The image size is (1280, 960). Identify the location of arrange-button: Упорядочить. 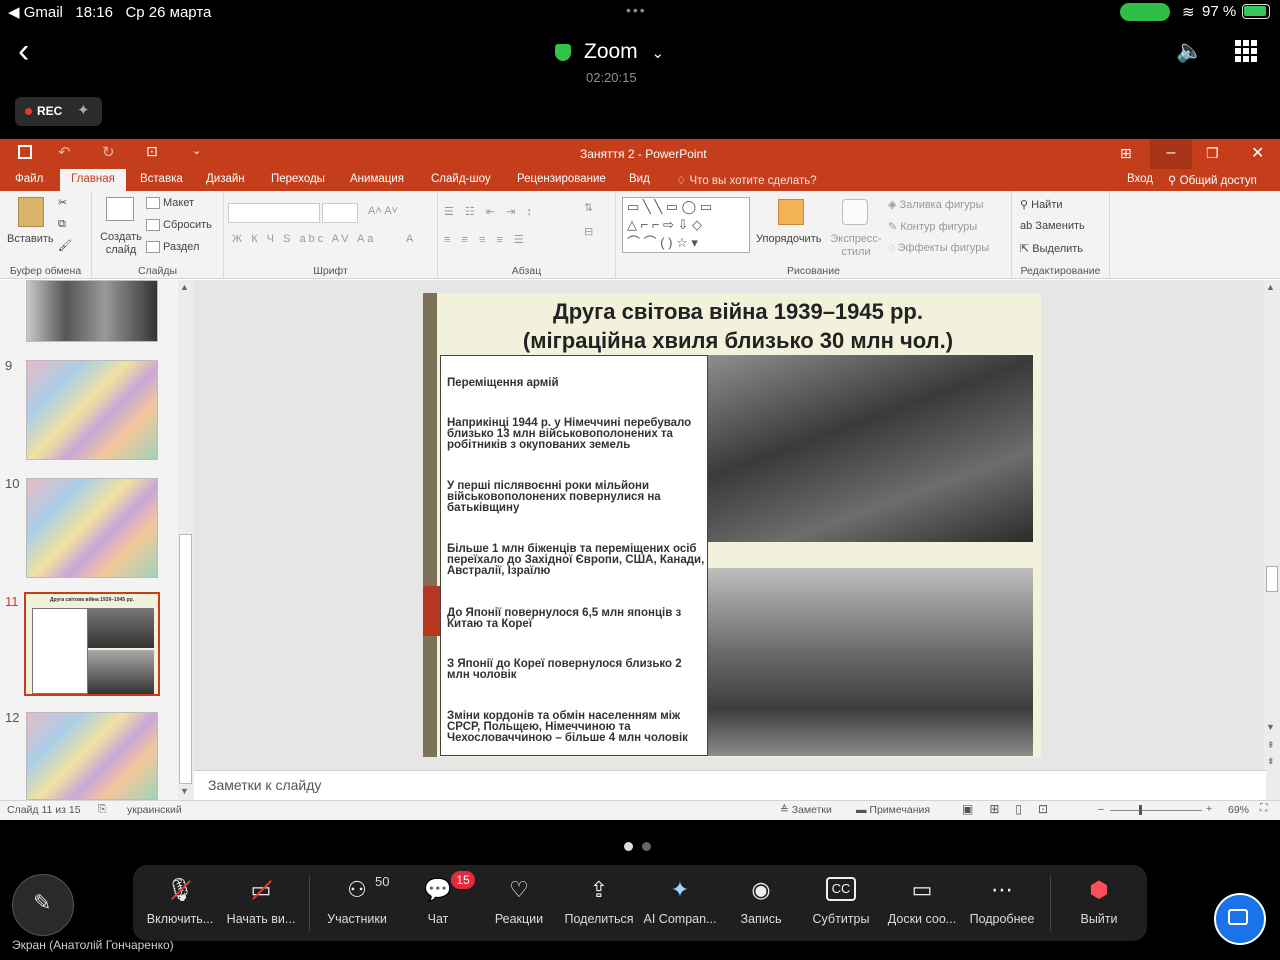
(788, 239).